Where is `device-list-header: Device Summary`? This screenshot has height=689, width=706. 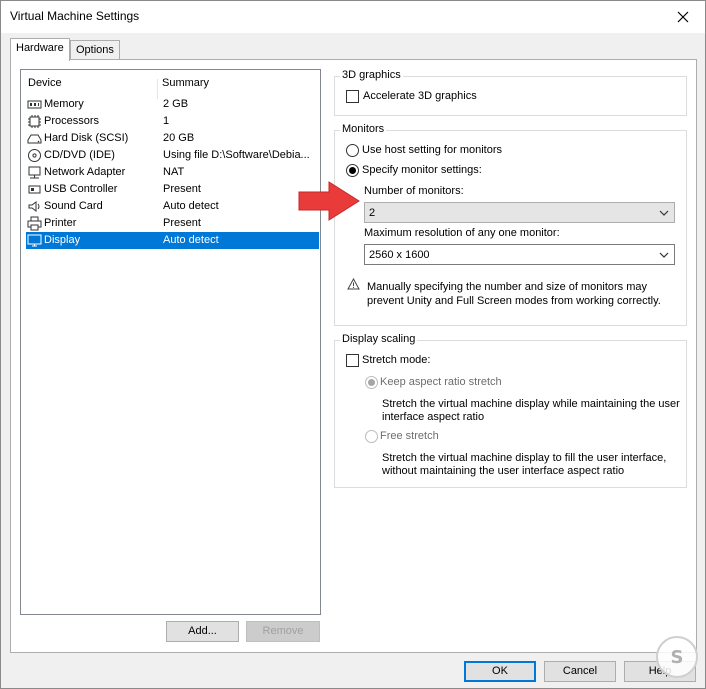
device-list-header: Device Summary is located at coordinates (170, 88).